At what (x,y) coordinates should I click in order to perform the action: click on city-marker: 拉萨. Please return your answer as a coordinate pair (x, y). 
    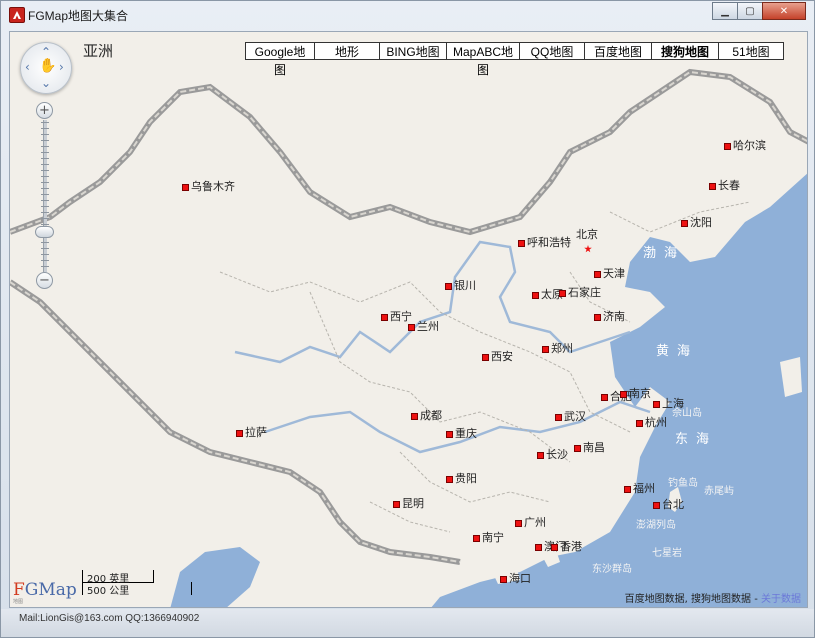
    Looking at the image, I should click on (251, 432).